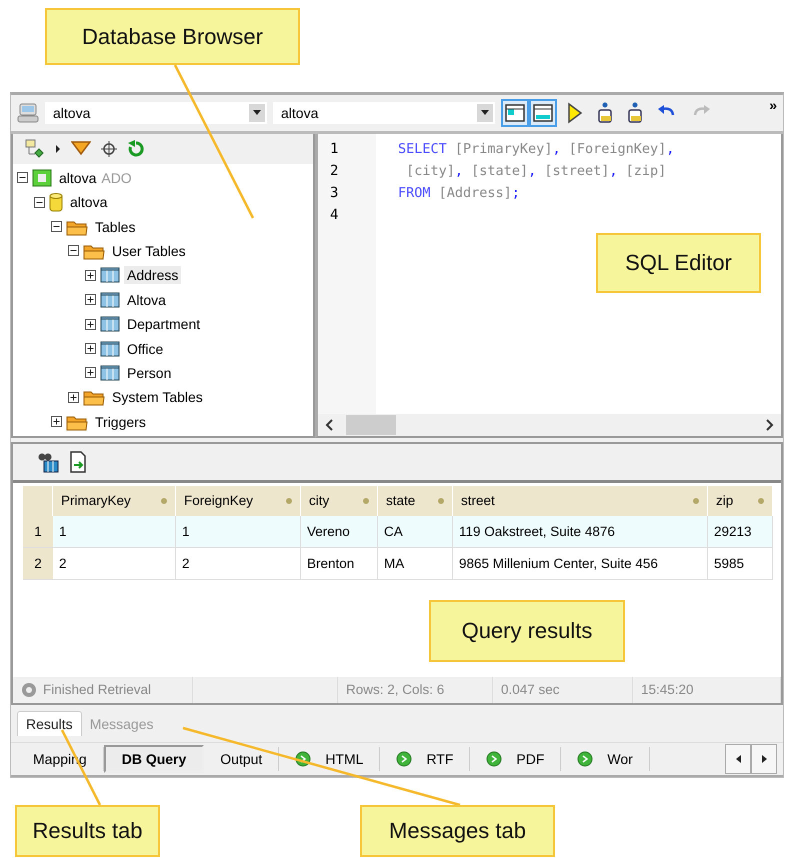 The width and height of the screenshot is (786, 858). What do you see at coordinates (38, 564) in the screenshot?
I see `row-number: 2` at bounding box center [38, 564].